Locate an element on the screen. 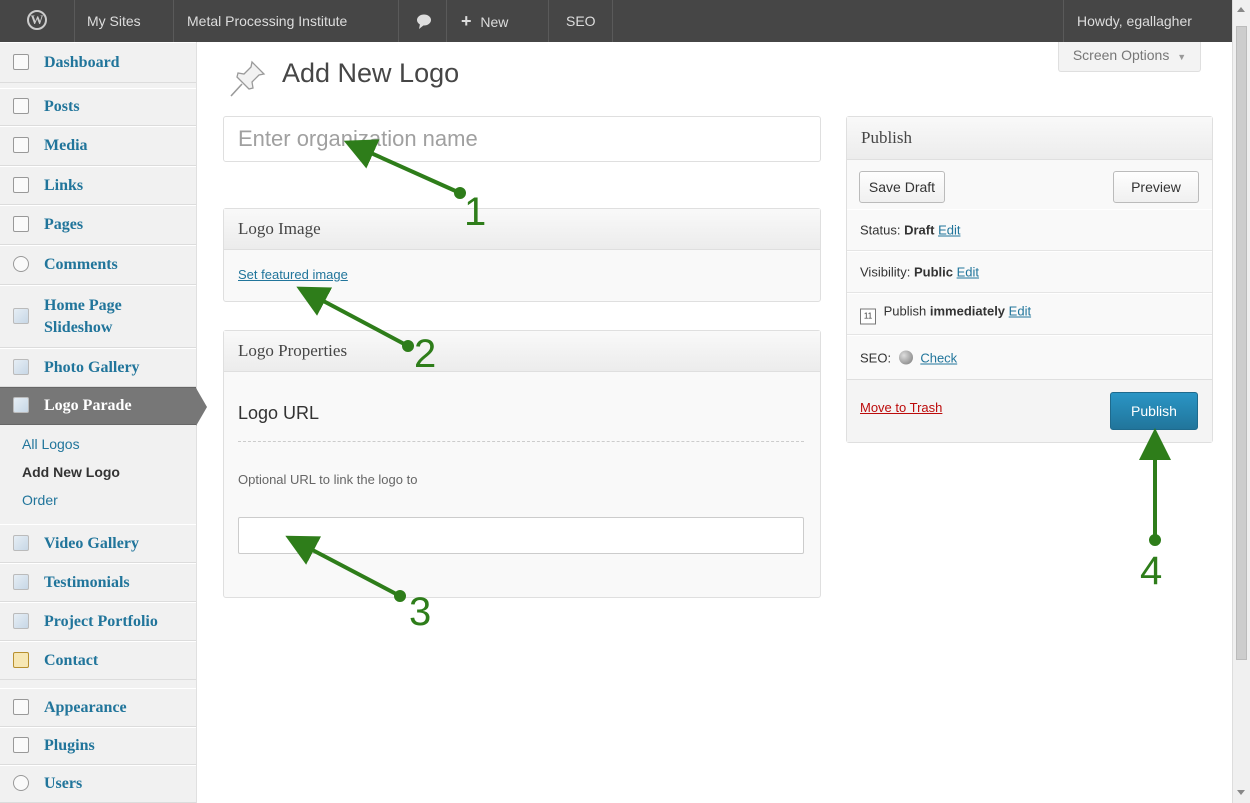 The width and height of the screenshot is (1250, 803). users-icon is located at coordinates (21, 783).